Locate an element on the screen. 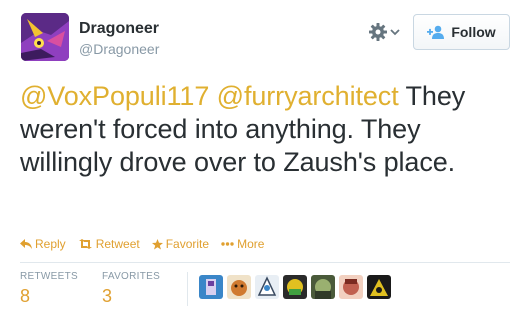 This screenshot has height=318, width=523. stats-divider is located at coordinates (265, 262).